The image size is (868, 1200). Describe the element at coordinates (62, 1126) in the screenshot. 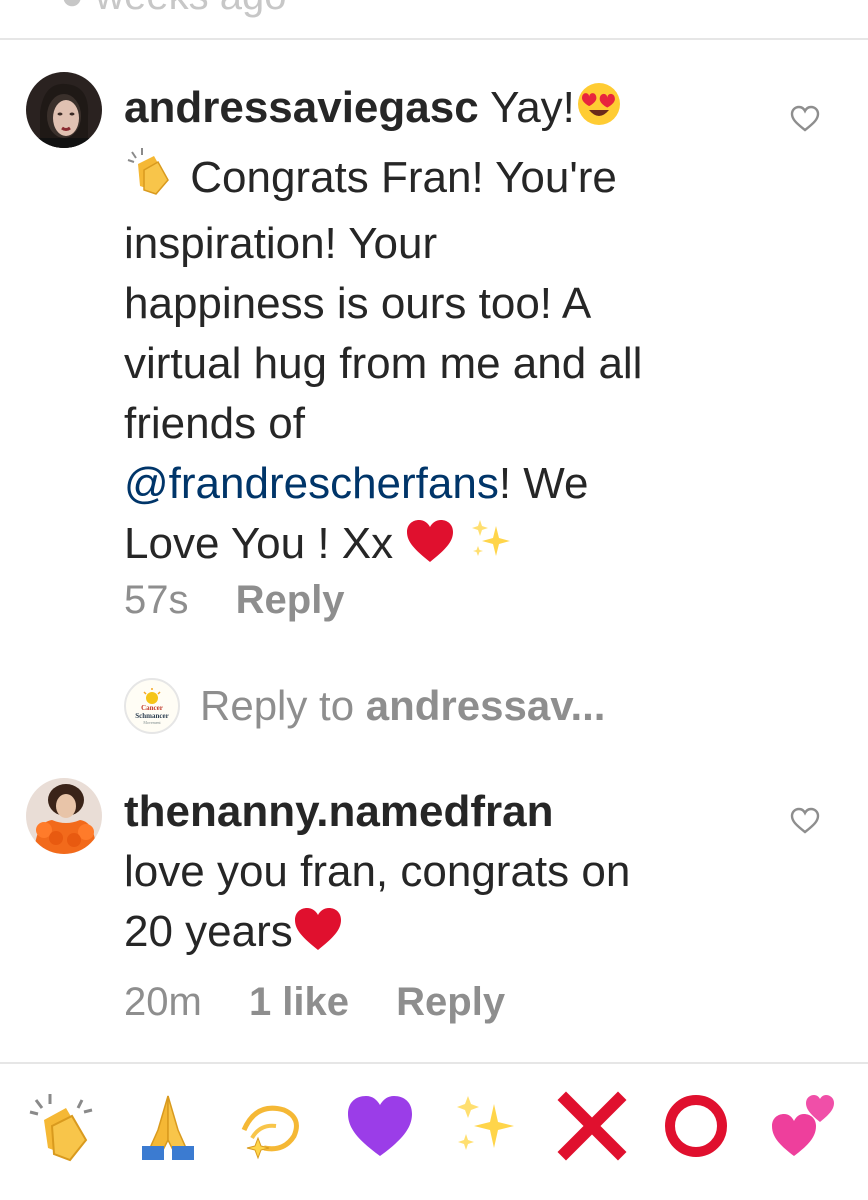

I see `clapping-hands-icon` at that location.